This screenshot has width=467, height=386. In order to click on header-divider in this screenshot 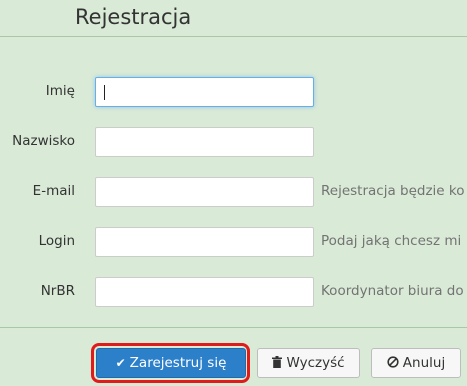, I will do `click(233, 36)`.